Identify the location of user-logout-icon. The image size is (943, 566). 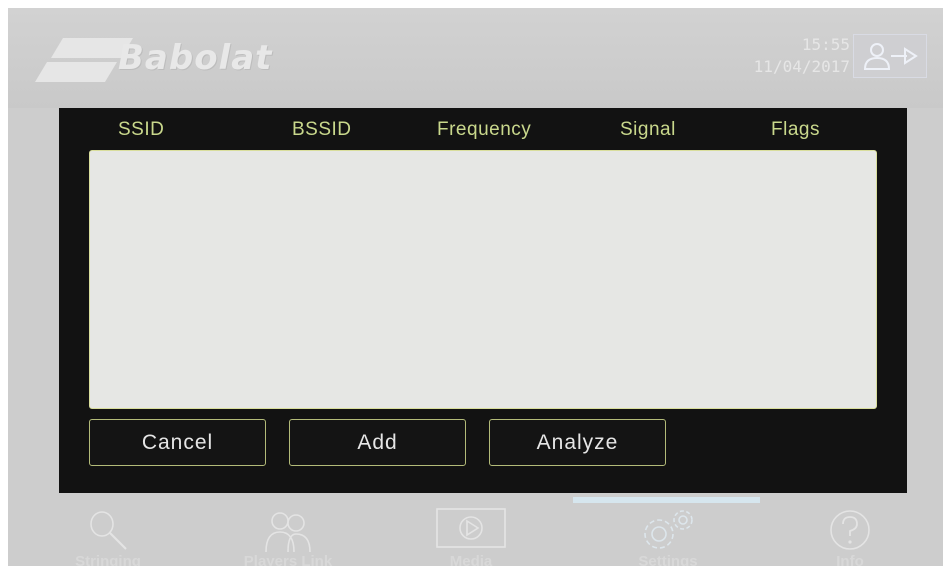
(890, 56).